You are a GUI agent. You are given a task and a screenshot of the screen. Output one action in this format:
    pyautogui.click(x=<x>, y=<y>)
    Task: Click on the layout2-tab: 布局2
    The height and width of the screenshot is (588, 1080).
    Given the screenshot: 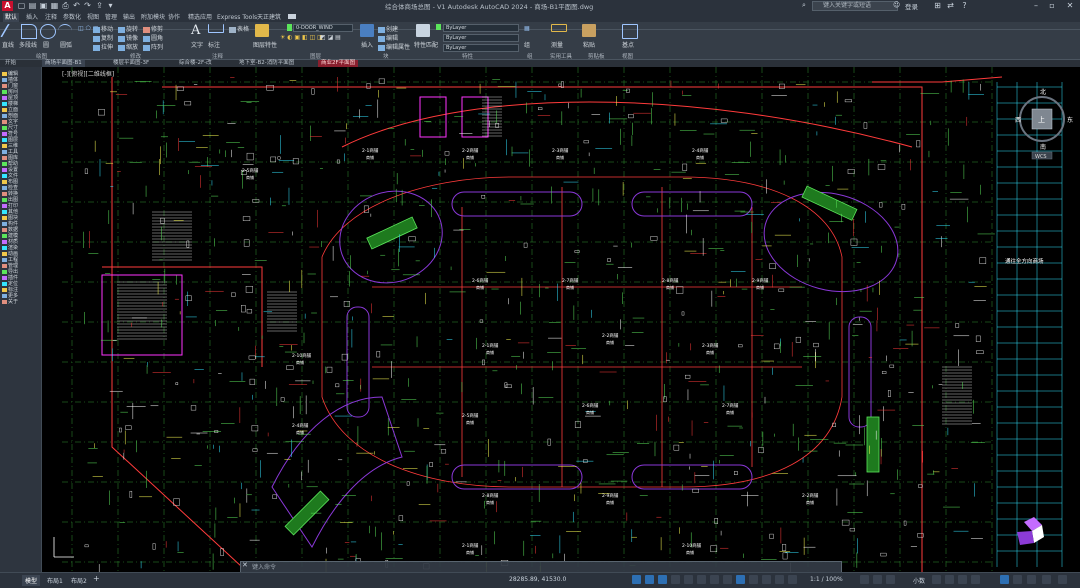 What is the action you would take?
    pyautogui.click(x=79, y=580)
    